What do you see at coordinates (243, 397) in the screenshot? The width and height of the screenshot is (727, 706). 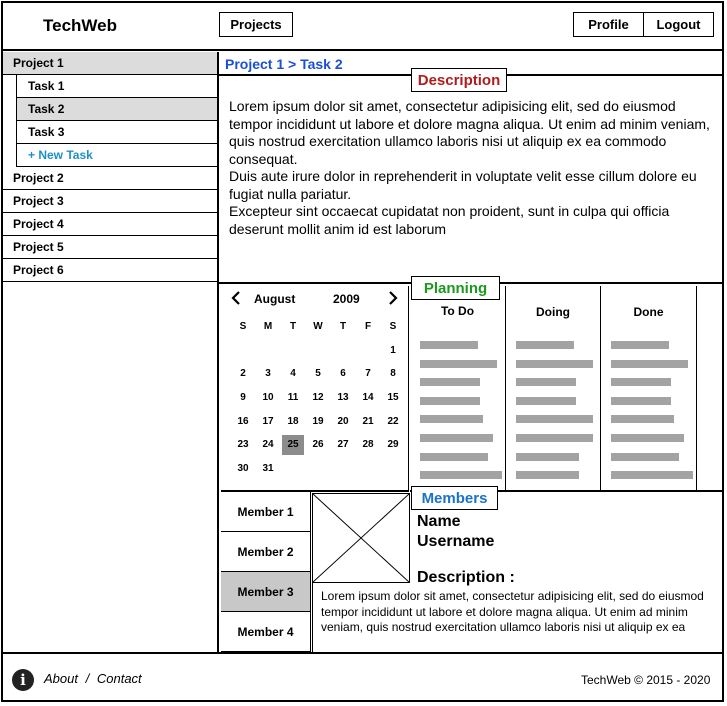 I see `calendar-day: 9` at bounding box center [243, 397].